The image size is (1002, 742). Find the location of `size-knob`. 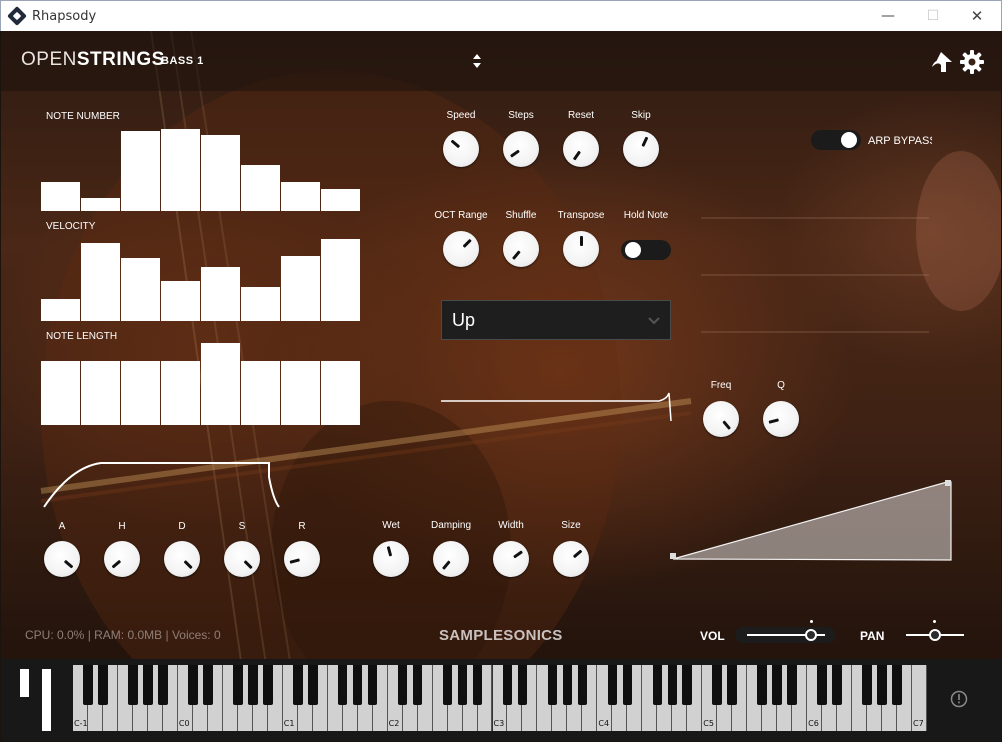

size-knob is located at coordinates (571, 559).